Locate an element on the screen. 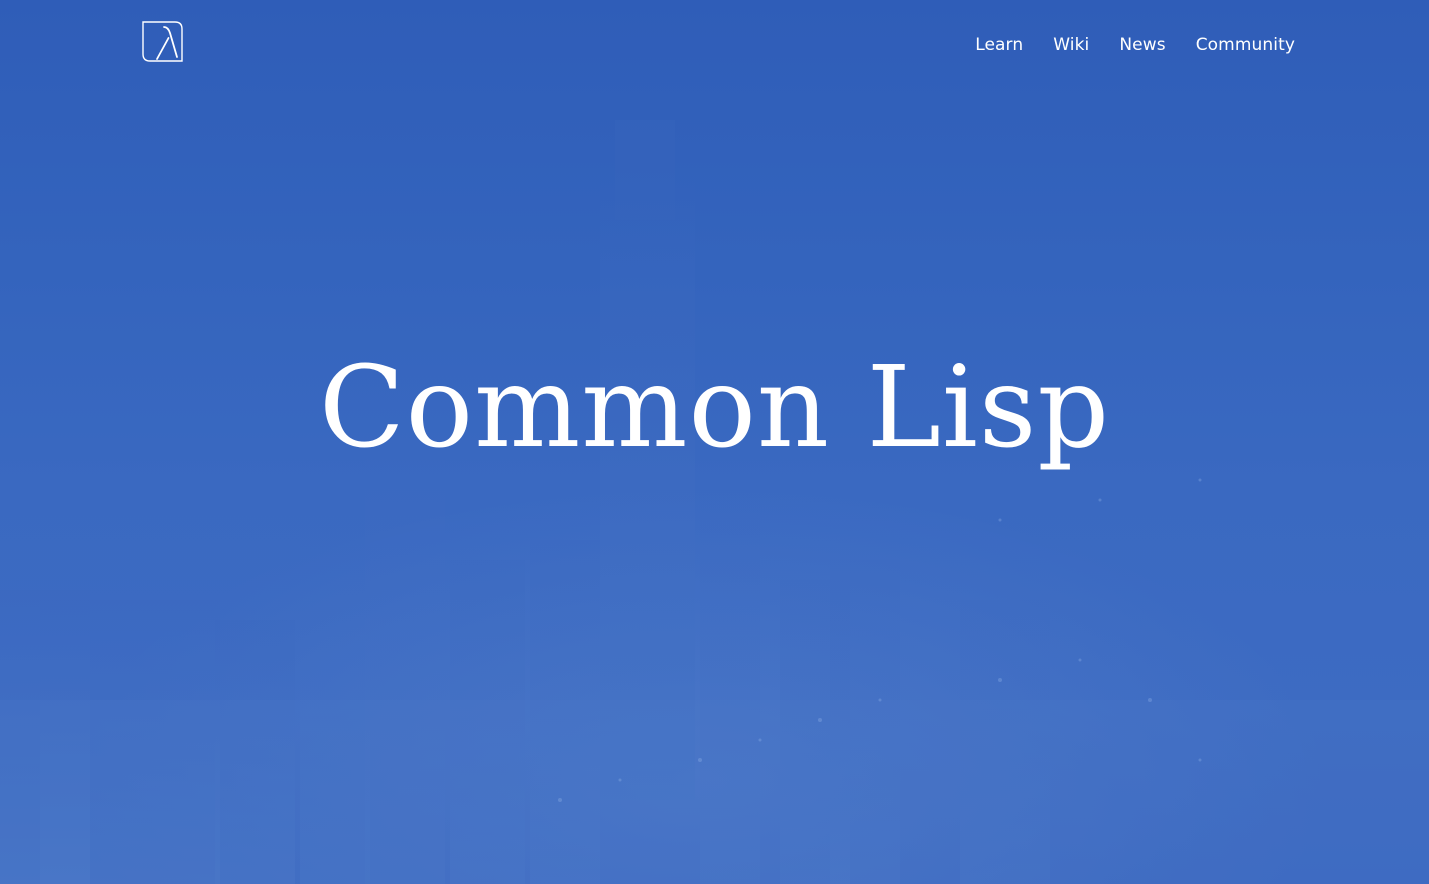  lambda-icon is located at coordinates (162, 41).